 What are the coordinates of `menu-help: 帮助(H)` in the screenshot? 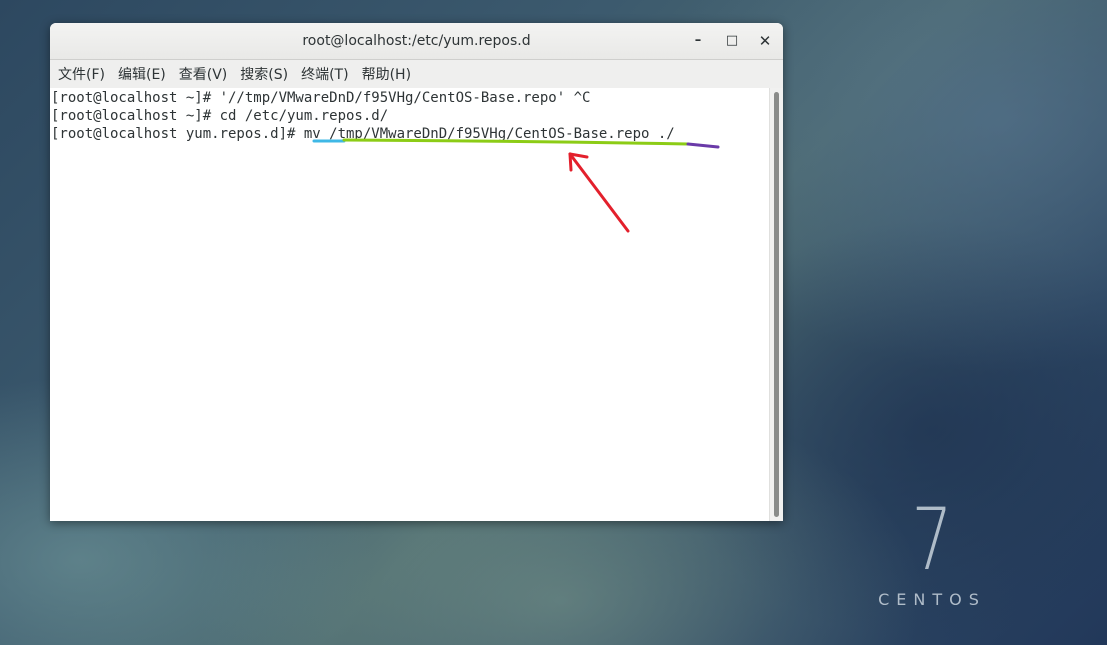 It's located at (388, 74).